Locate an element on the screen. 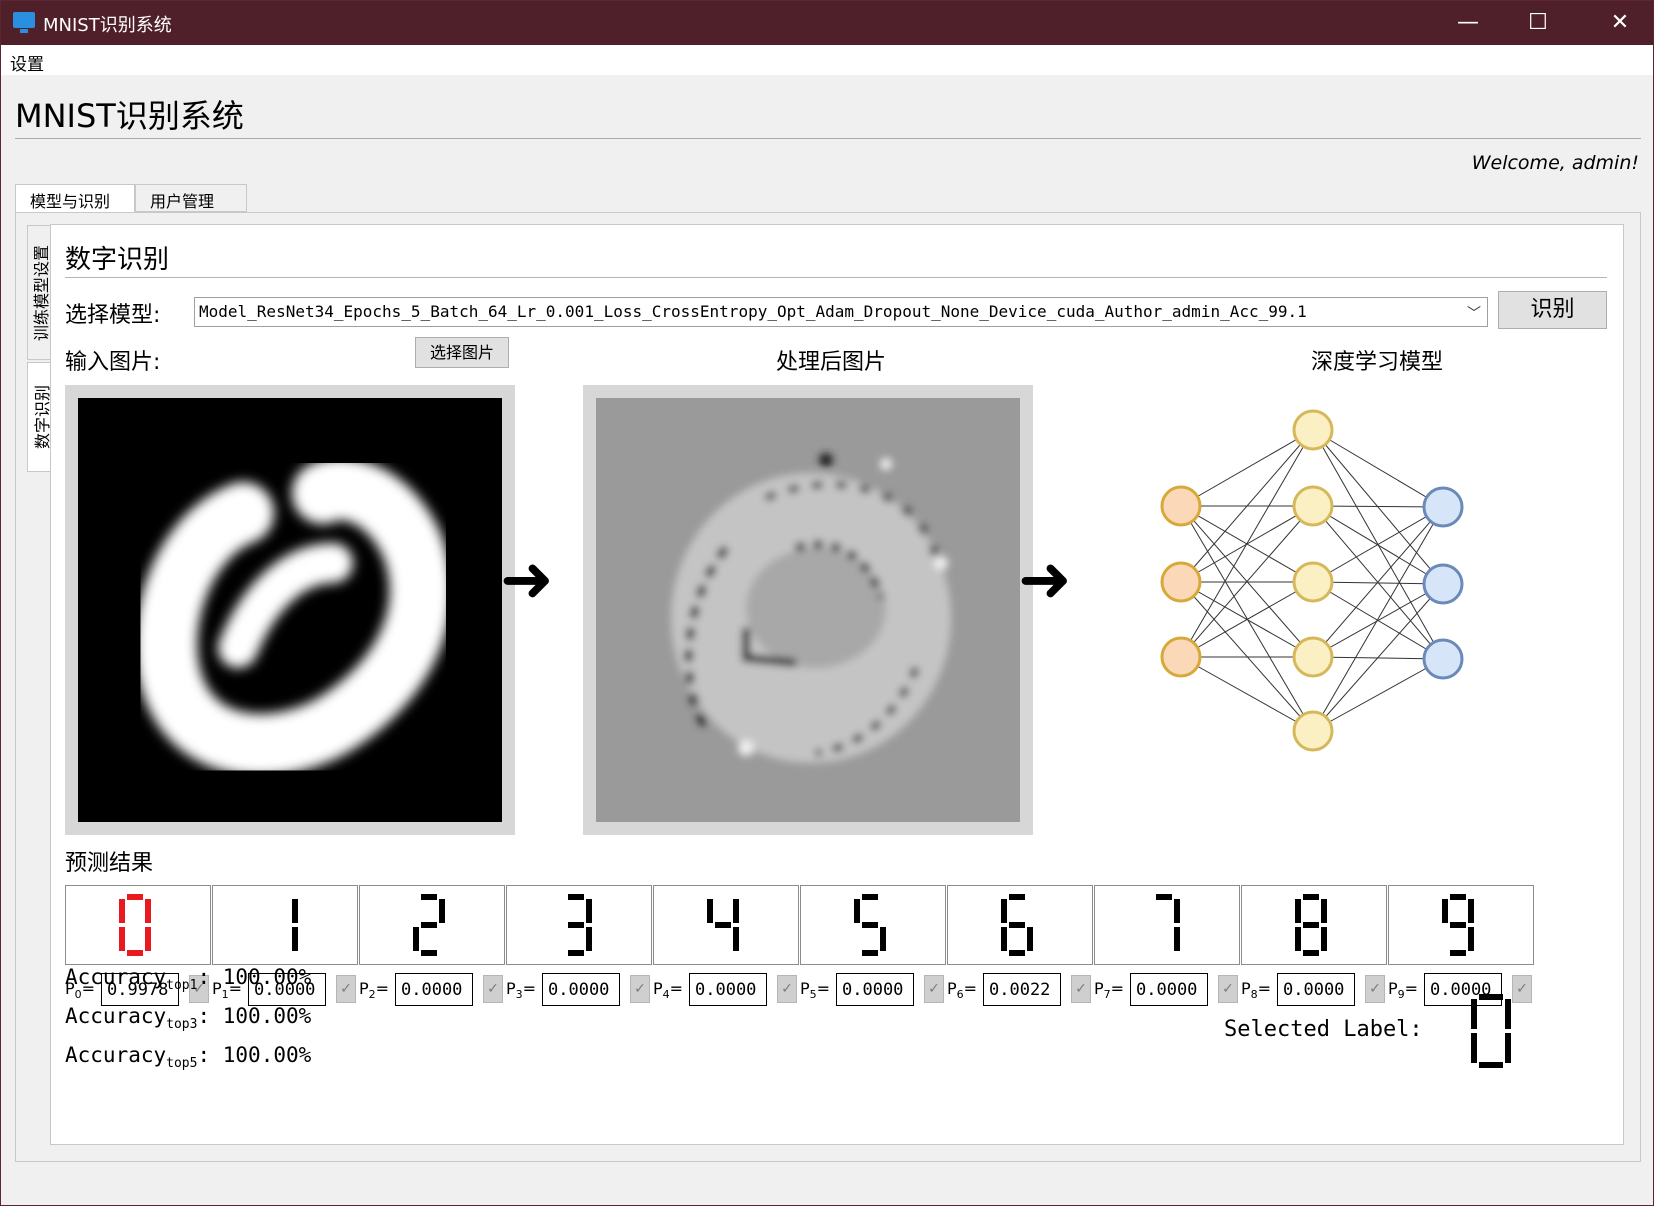  recognize-button: 识别 is located at coordinates (1552, 310).